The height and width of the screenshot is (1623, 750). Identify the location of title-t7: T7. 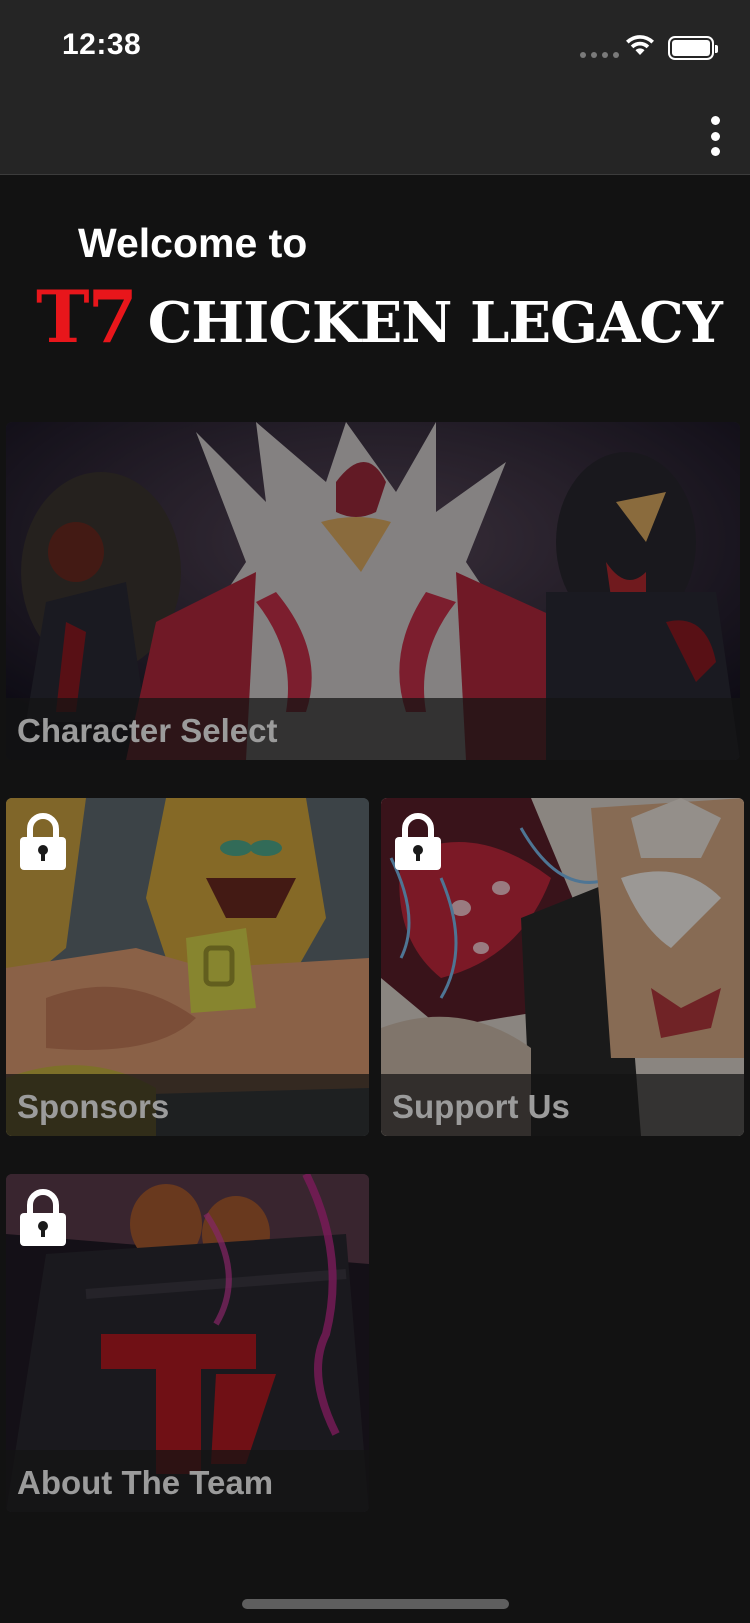
(87, 316).